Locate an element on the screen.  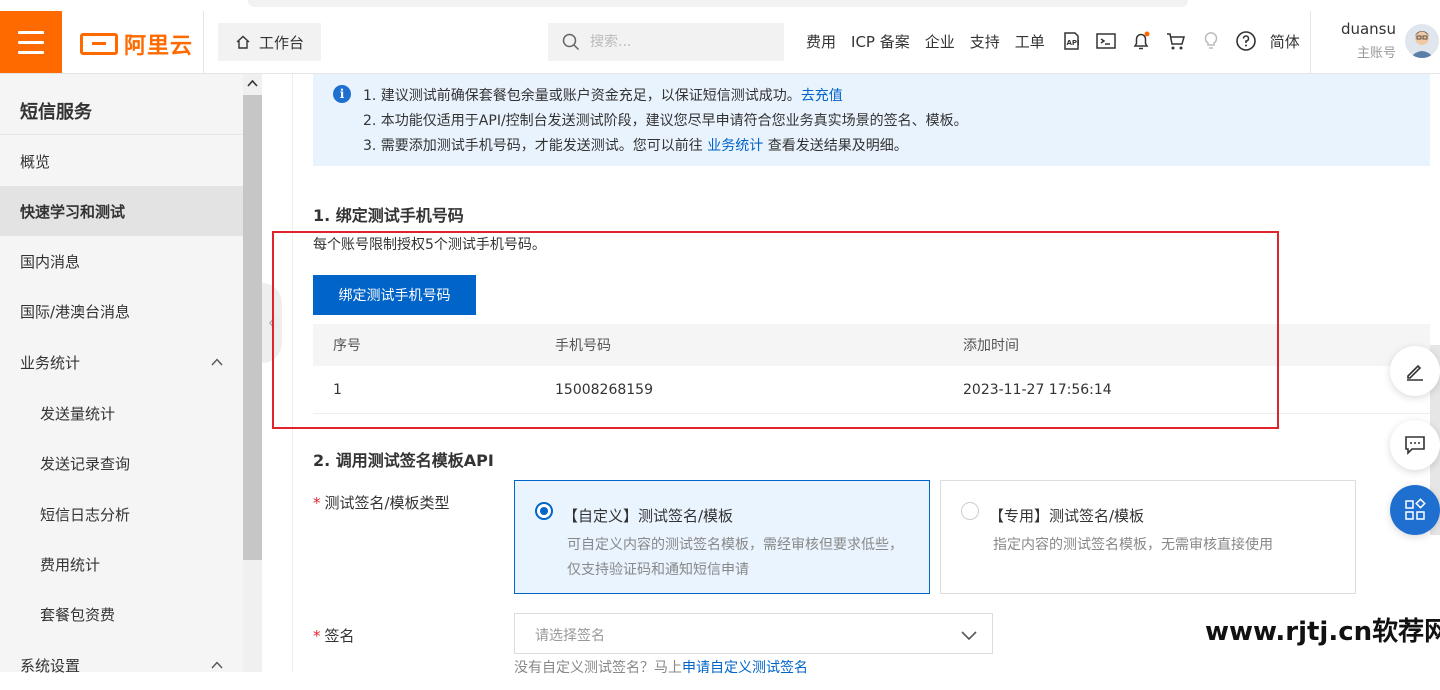
sidebar-item-statistics: 业务统计 is located at coordinates (121, 362).